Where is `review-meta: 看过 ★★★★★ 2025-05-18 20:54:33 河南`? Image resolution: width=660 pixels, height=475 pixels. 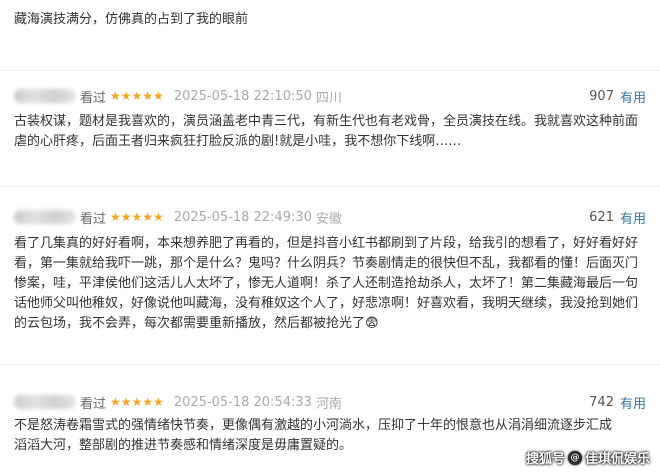 review-meta: 看过 ★★★★★ 2025-05-18 20:54:33 河南 is located at coordinates (178, 402).